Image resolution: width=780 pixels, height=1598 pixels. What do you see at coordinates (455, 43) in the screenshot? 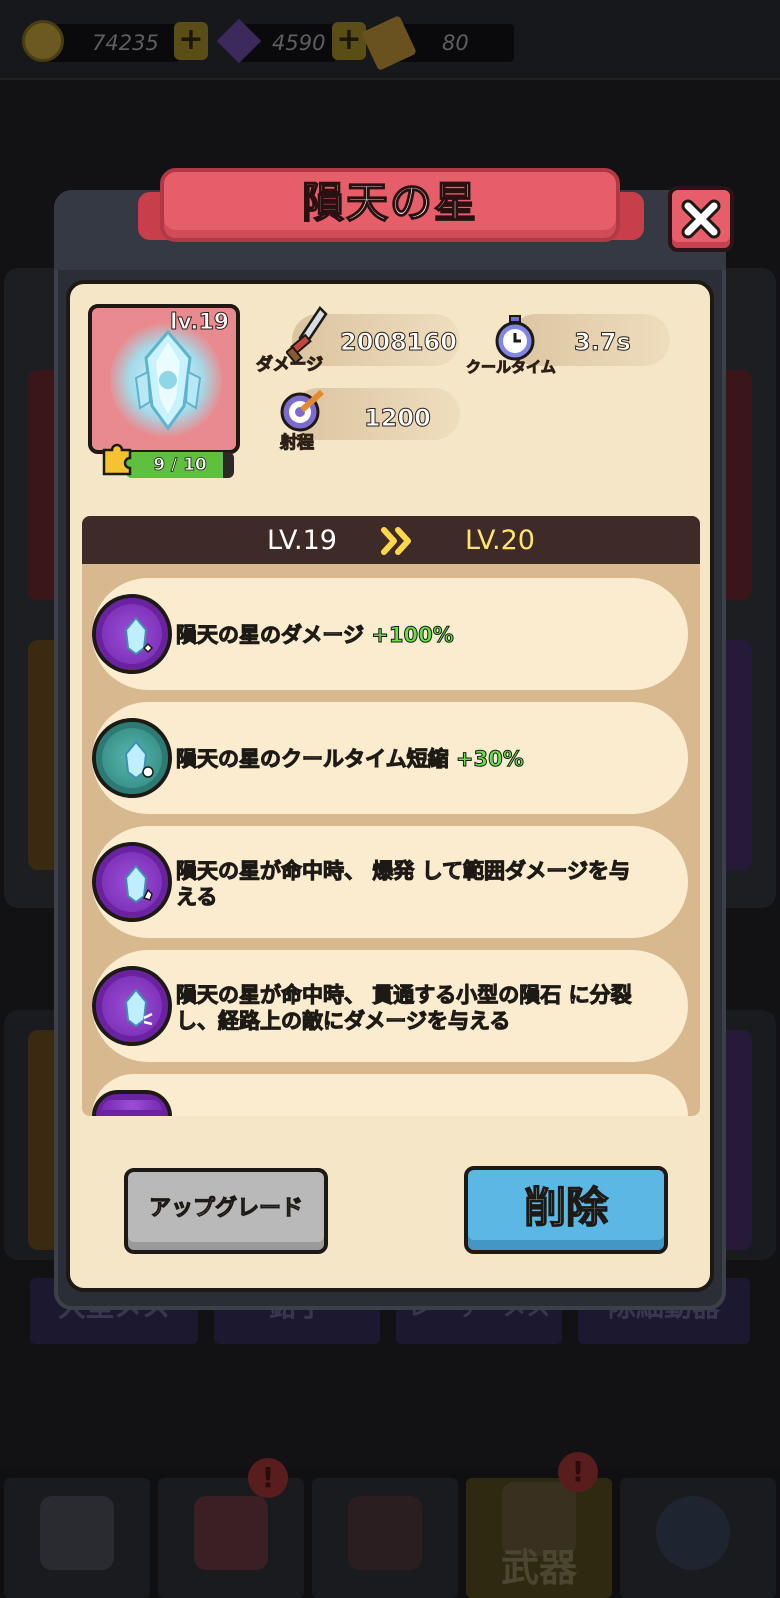
I see `ticket-value: 80` at bounding box center [455, 43].